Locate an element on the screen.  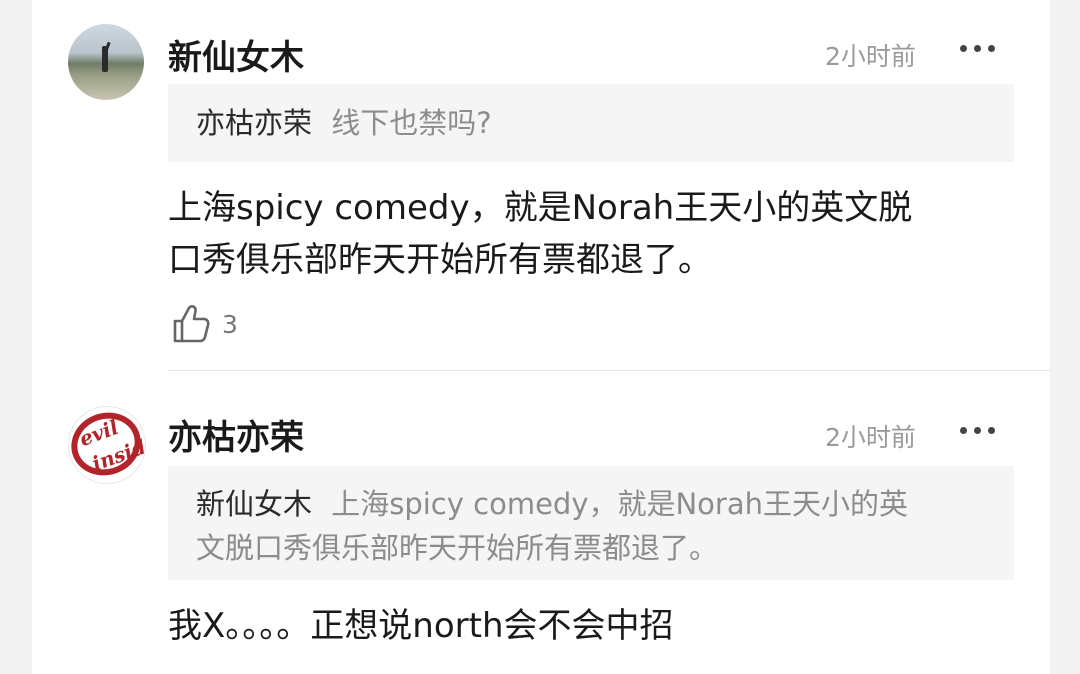
avatar: evil inside is located at coordinates (107, 445).